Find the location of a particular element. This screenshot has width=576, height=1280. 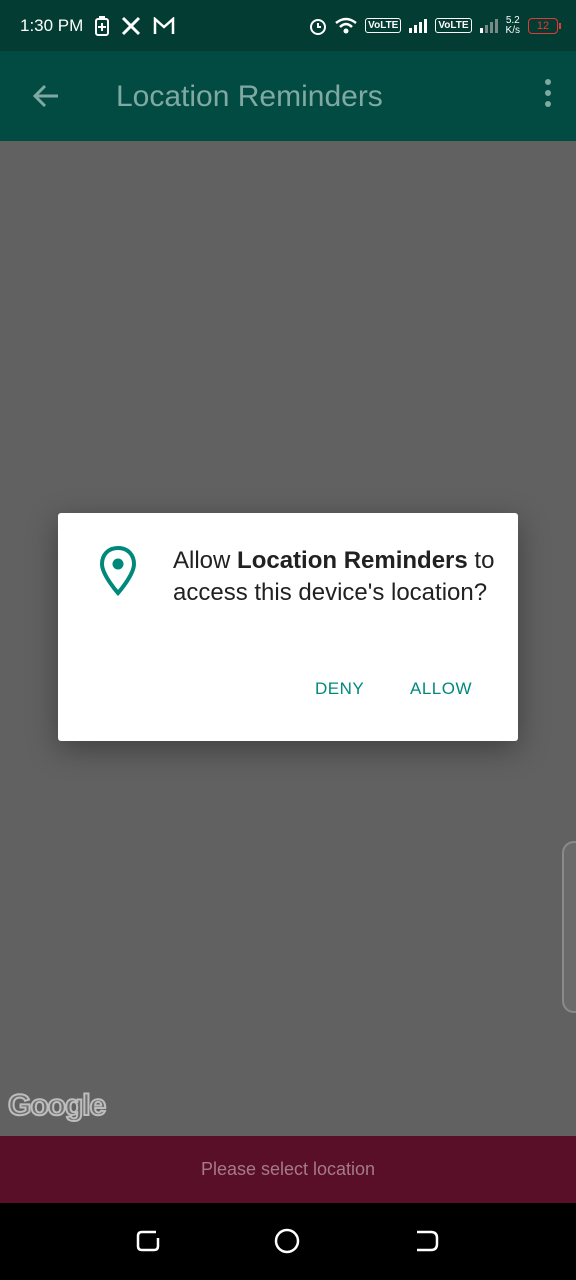

net-speed-value: 5.2 is located at coordinates (512, 20).